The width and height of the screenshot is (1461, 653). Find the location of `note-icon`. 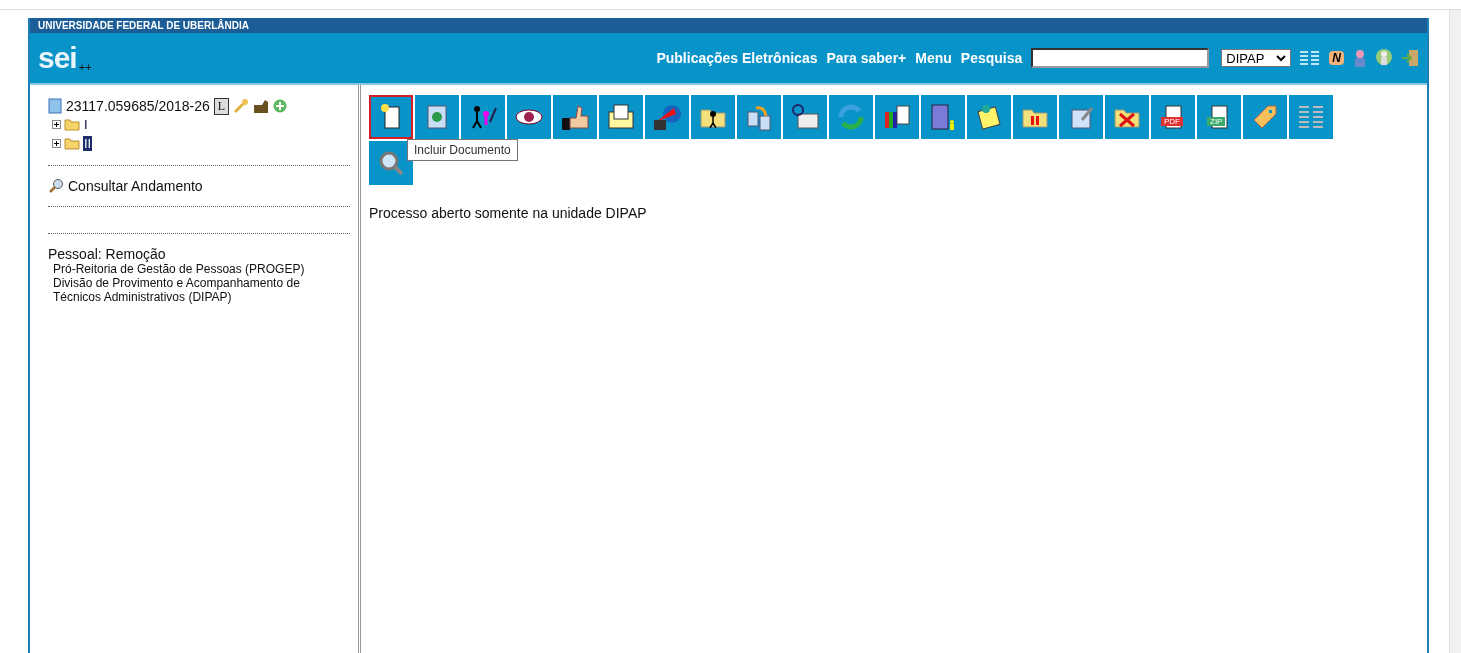

note-icon is located at coordinates (989, 117).